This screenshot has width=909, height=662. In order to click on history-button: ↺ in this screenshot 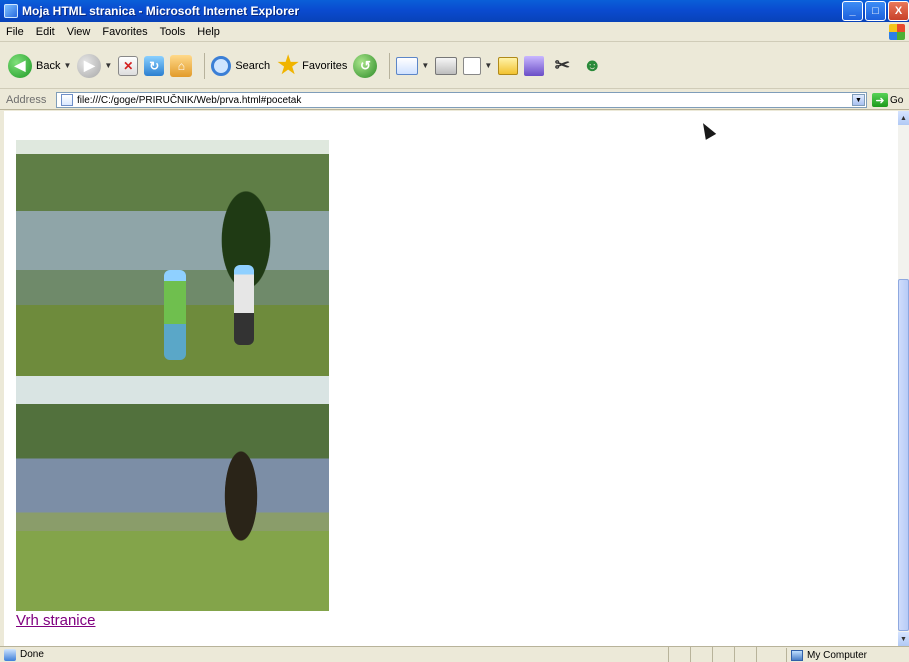, I will do `click(365, 65)`.